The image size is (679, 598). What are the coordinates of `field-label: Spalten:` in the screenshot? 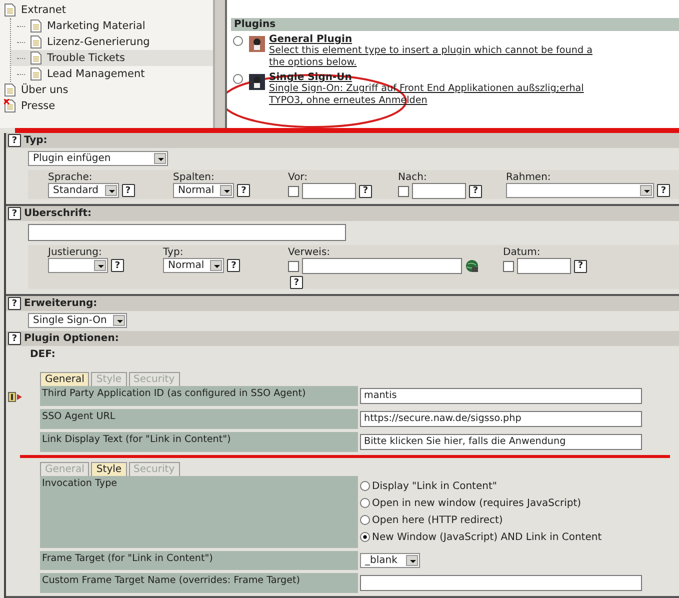 It's located at (194, 177).